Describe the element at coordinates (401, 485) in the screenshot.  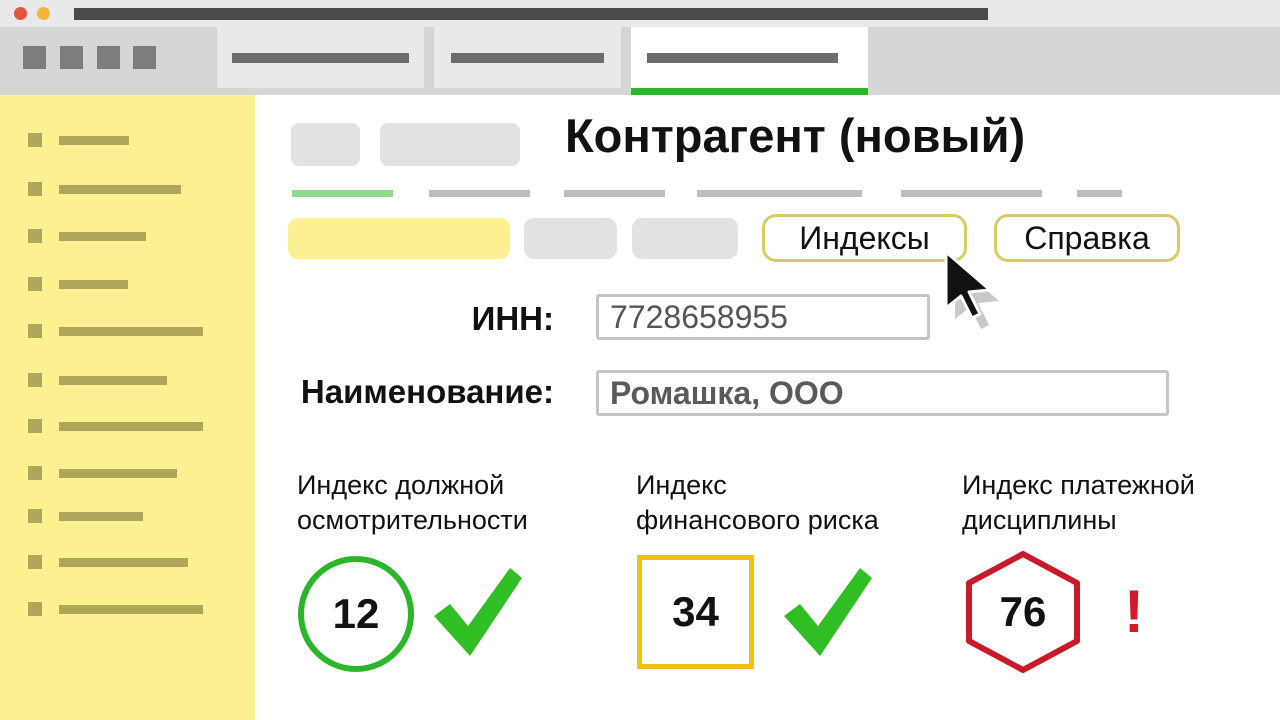
I see `caption-line: Индекс должной` at that location.